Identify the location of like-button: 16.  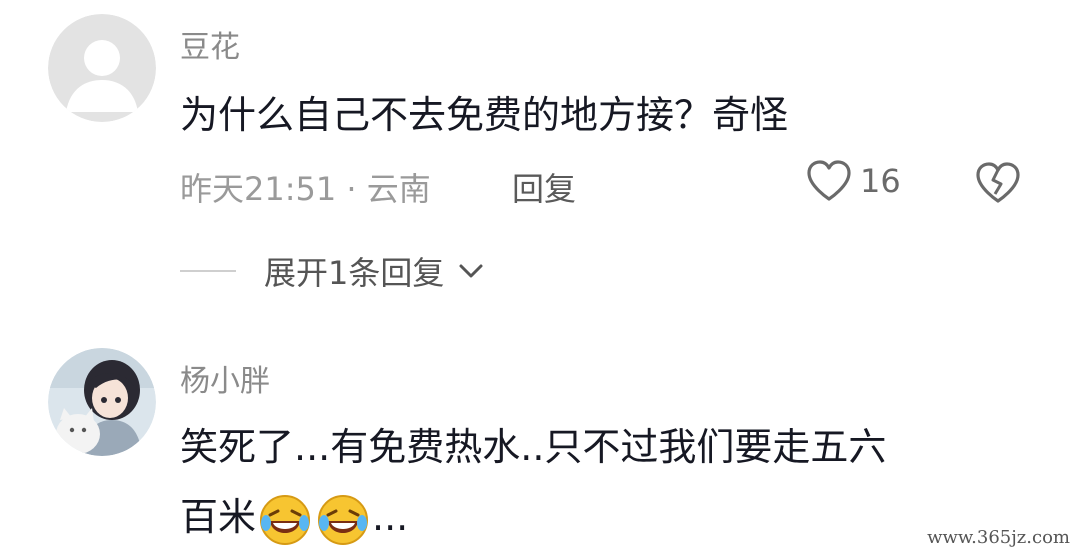
(853, 181).